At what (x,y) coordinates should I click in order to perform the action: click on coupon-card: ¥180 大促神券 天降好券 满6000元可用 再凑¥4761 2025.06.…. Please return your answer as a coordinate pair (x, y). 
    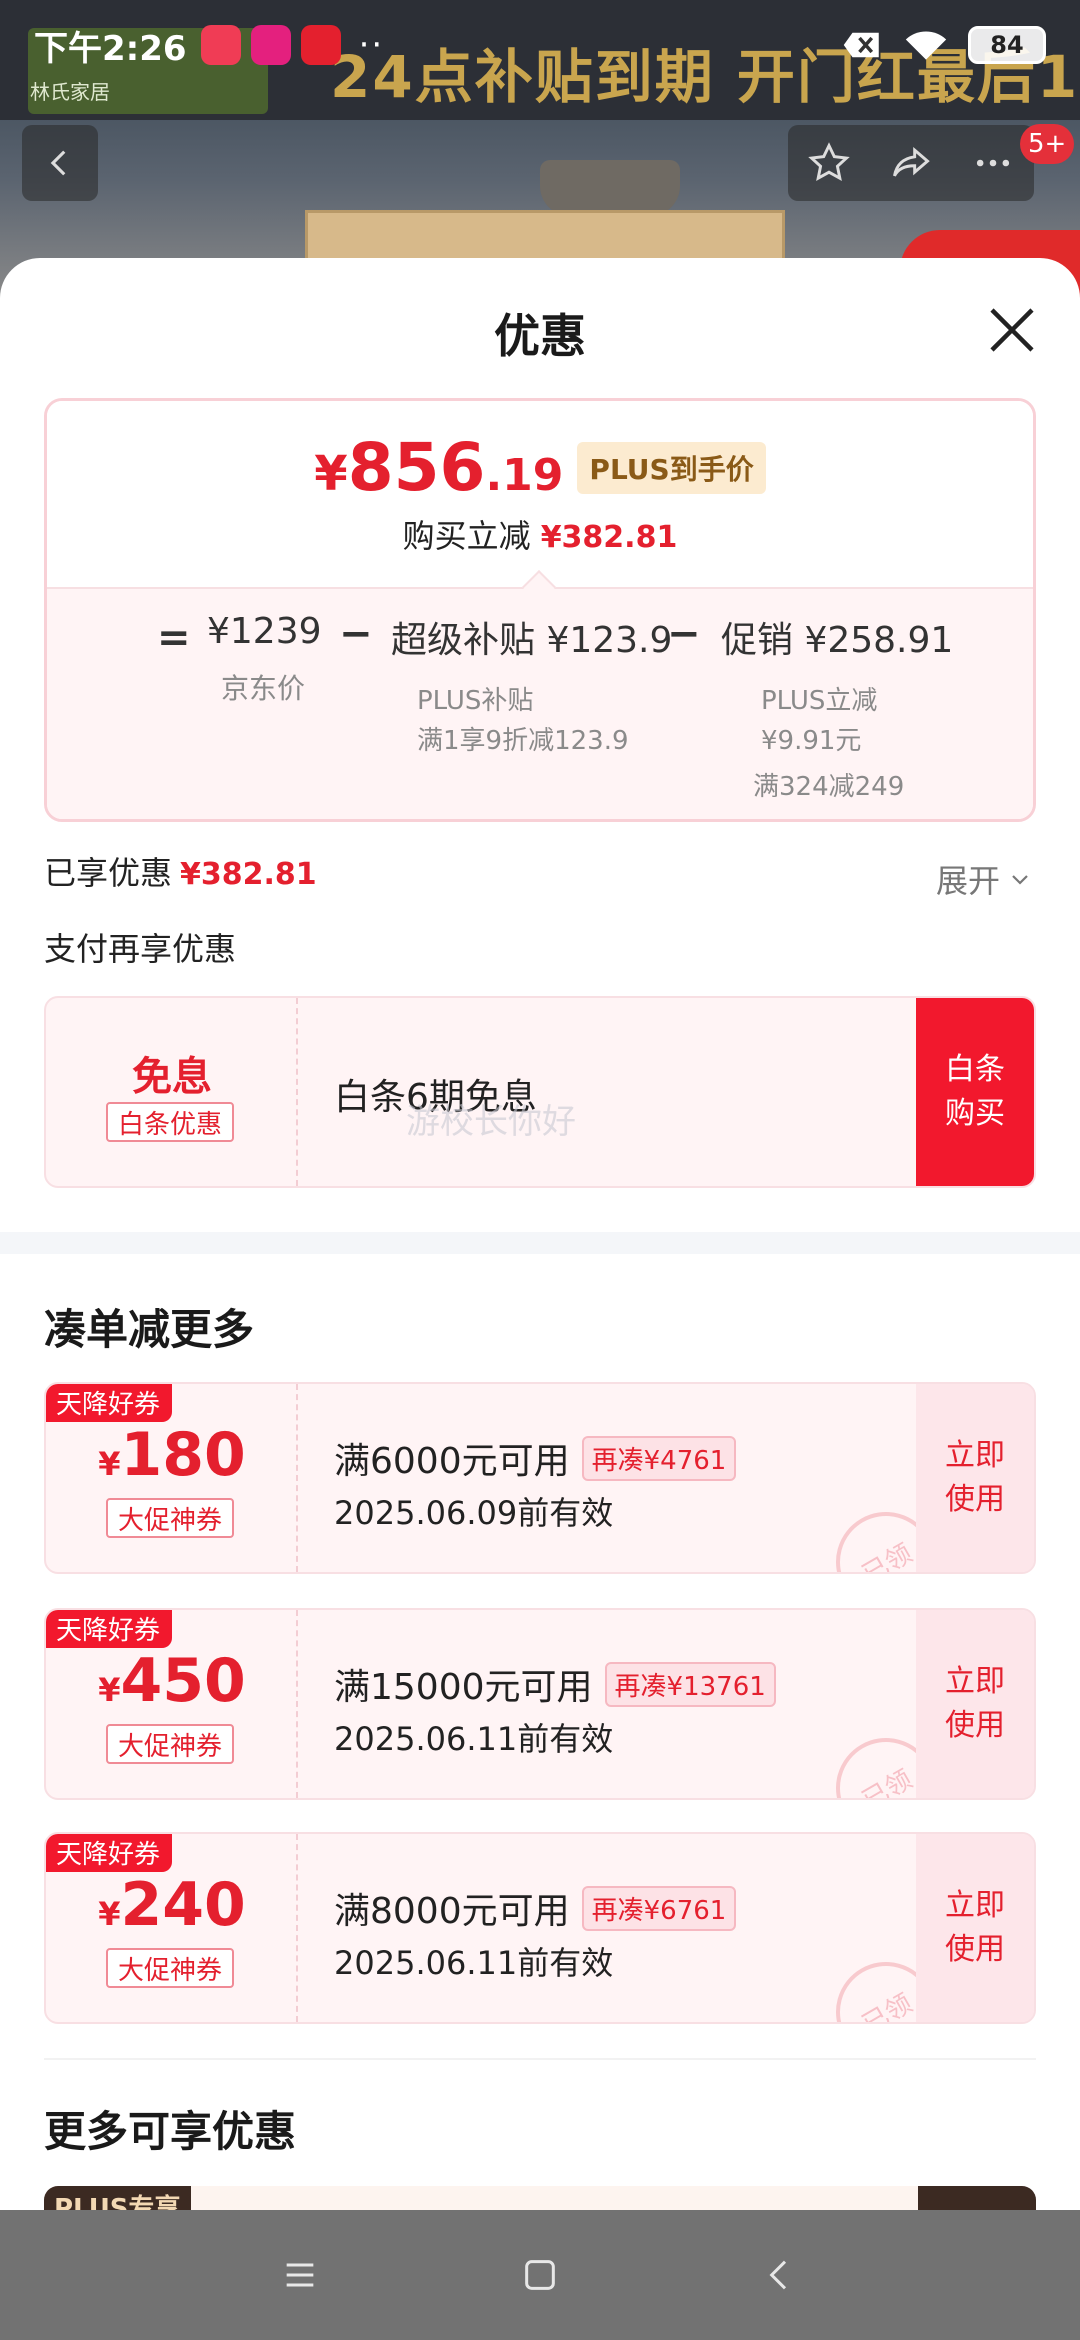
    Looking at the image, I should click on (540, 1478).